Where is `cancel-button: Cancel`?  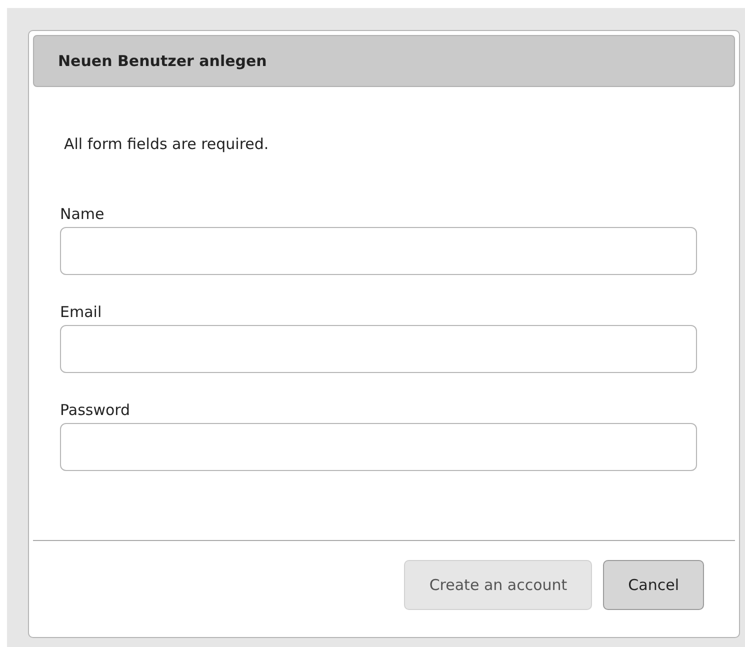
cancel-button: Cancel is located at coordinates (653, 585).